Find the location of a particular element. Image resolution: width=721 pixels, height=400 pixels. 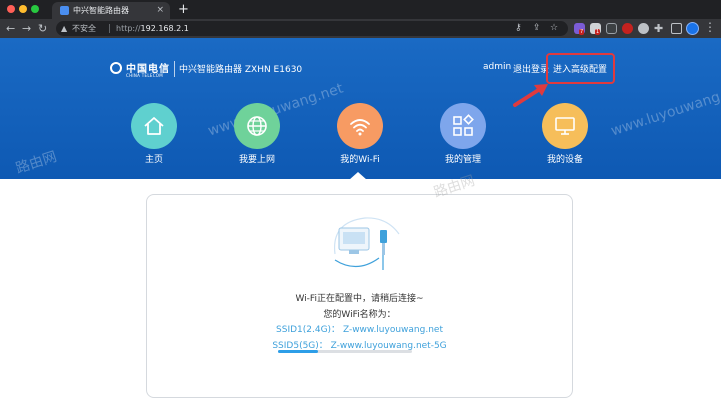

advanced-config-highlight is located at coordinates (580, 68).